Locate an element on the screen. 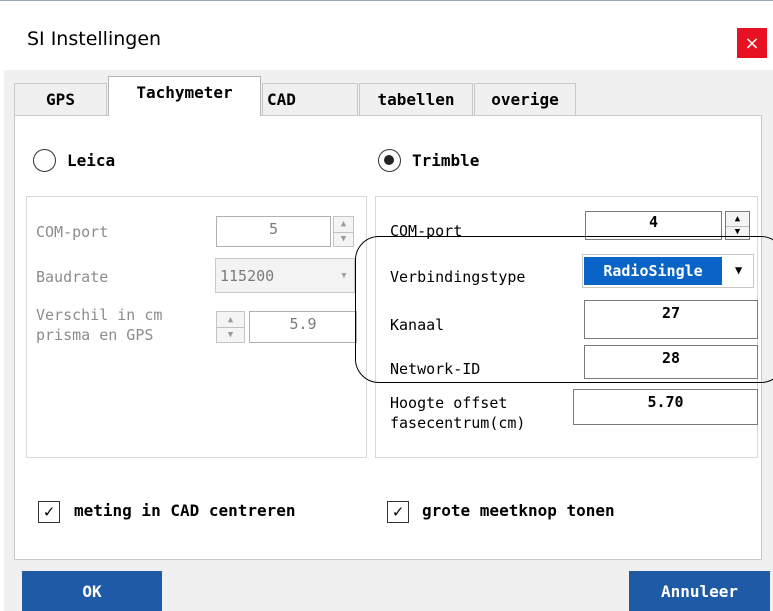 This screenshot has height=611, width=773. grote-meetknop-checkbox: ✓ is located at coordinates (398, 512).